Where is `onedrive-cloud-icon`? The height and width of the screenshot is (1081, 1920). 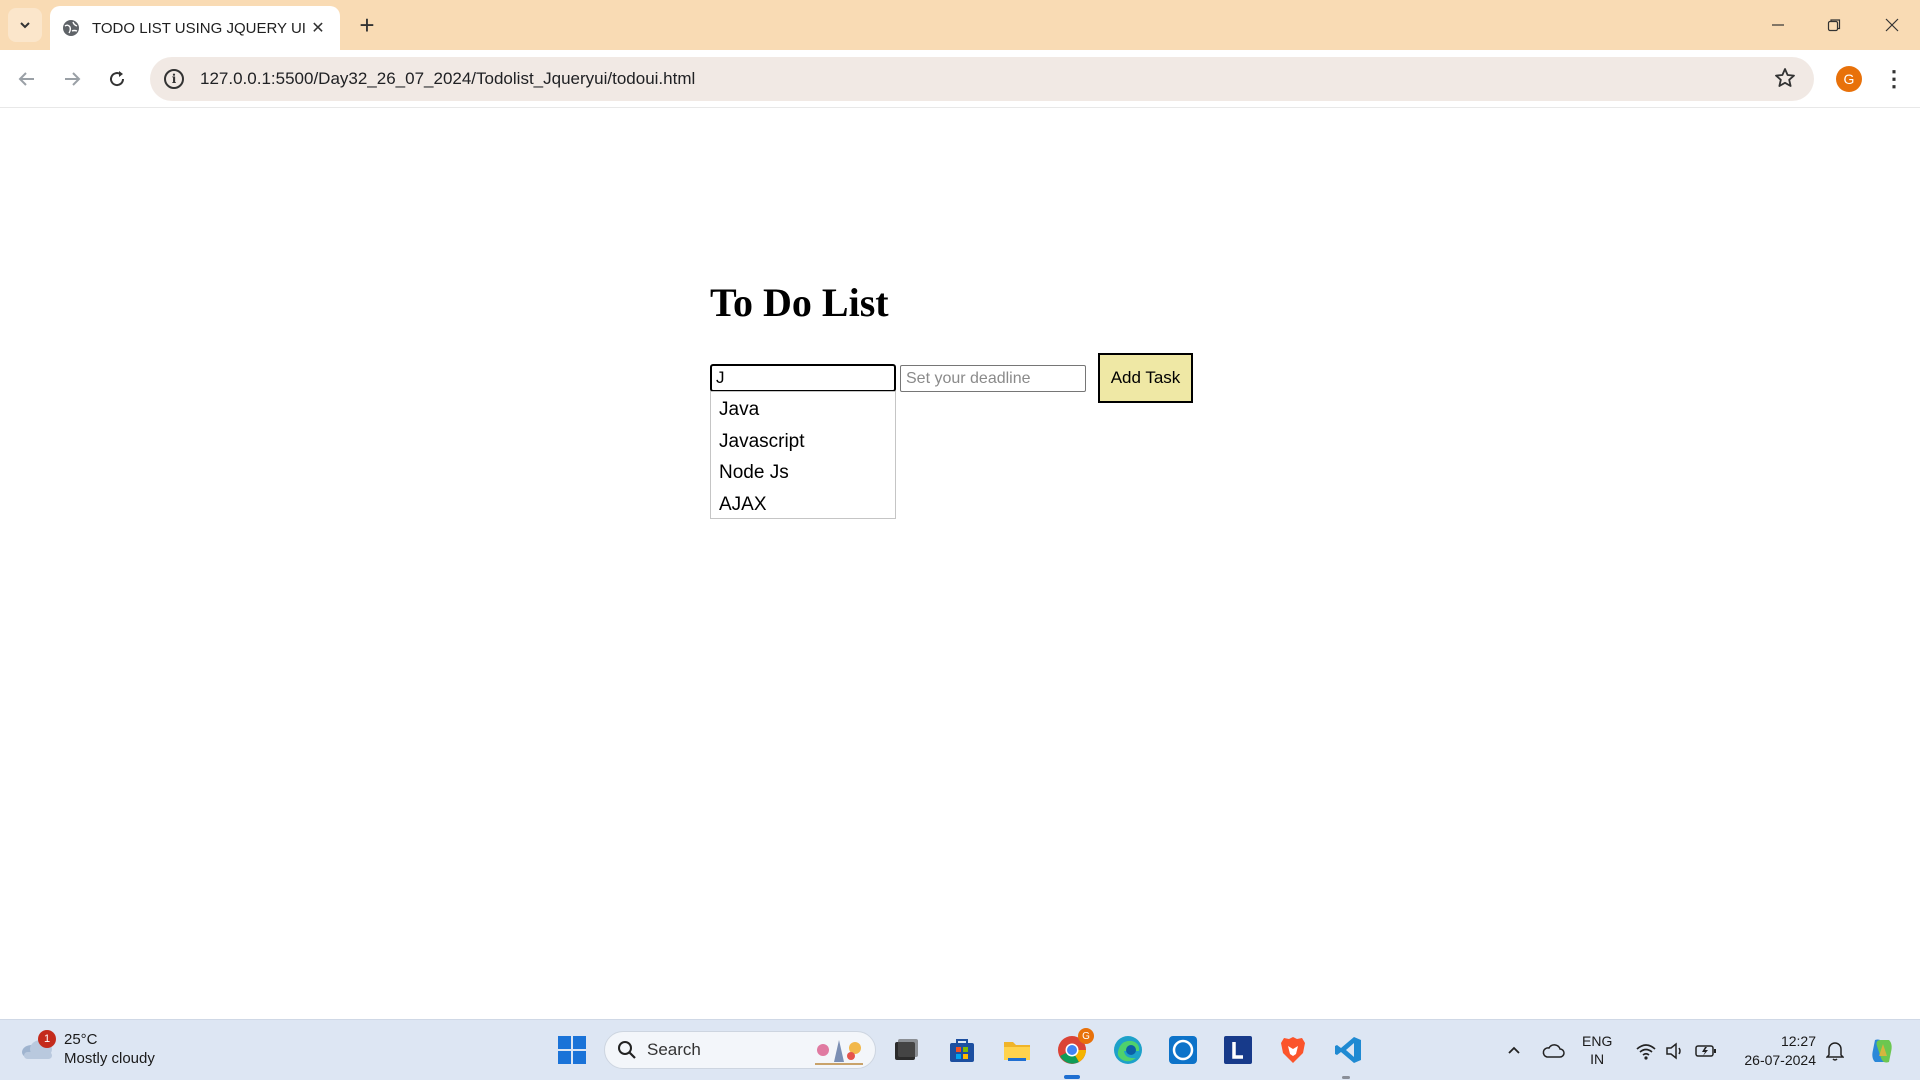 onedrive-cloud-icon is located at coordinates (1553, 1050).